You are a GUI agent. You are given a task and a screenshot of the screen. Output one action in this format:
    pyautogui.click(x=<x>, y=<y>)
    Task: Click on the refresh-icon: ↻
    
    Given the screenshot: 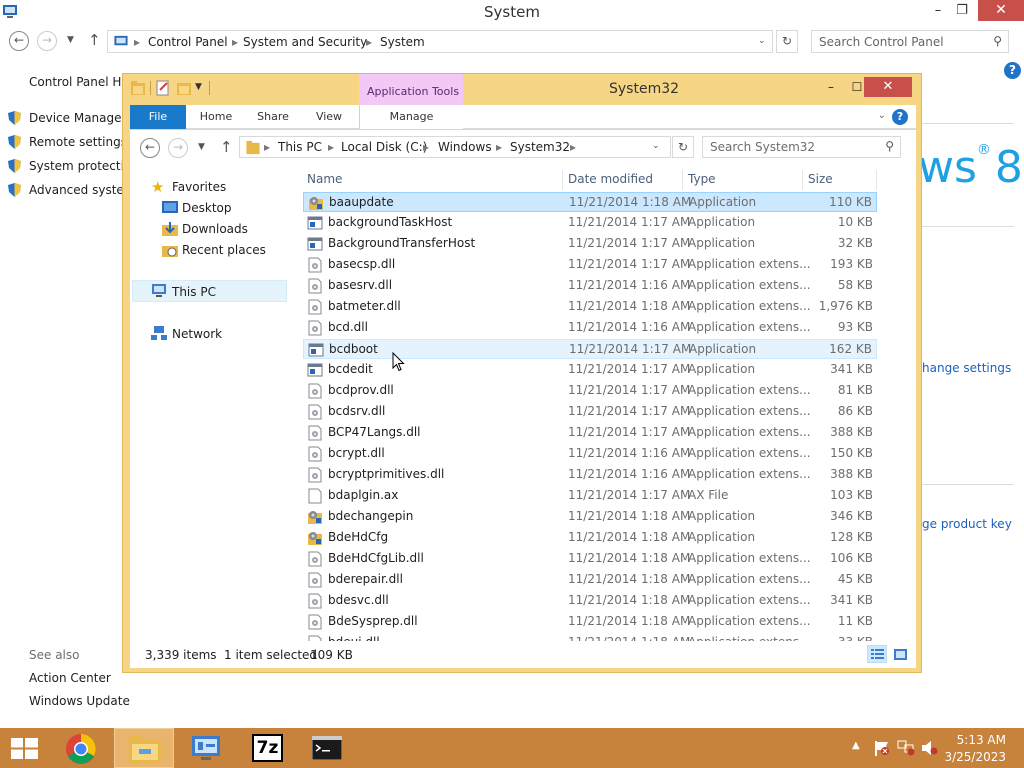 What is the action you would take?
    pyautogui.click(x=787, y=41)
    